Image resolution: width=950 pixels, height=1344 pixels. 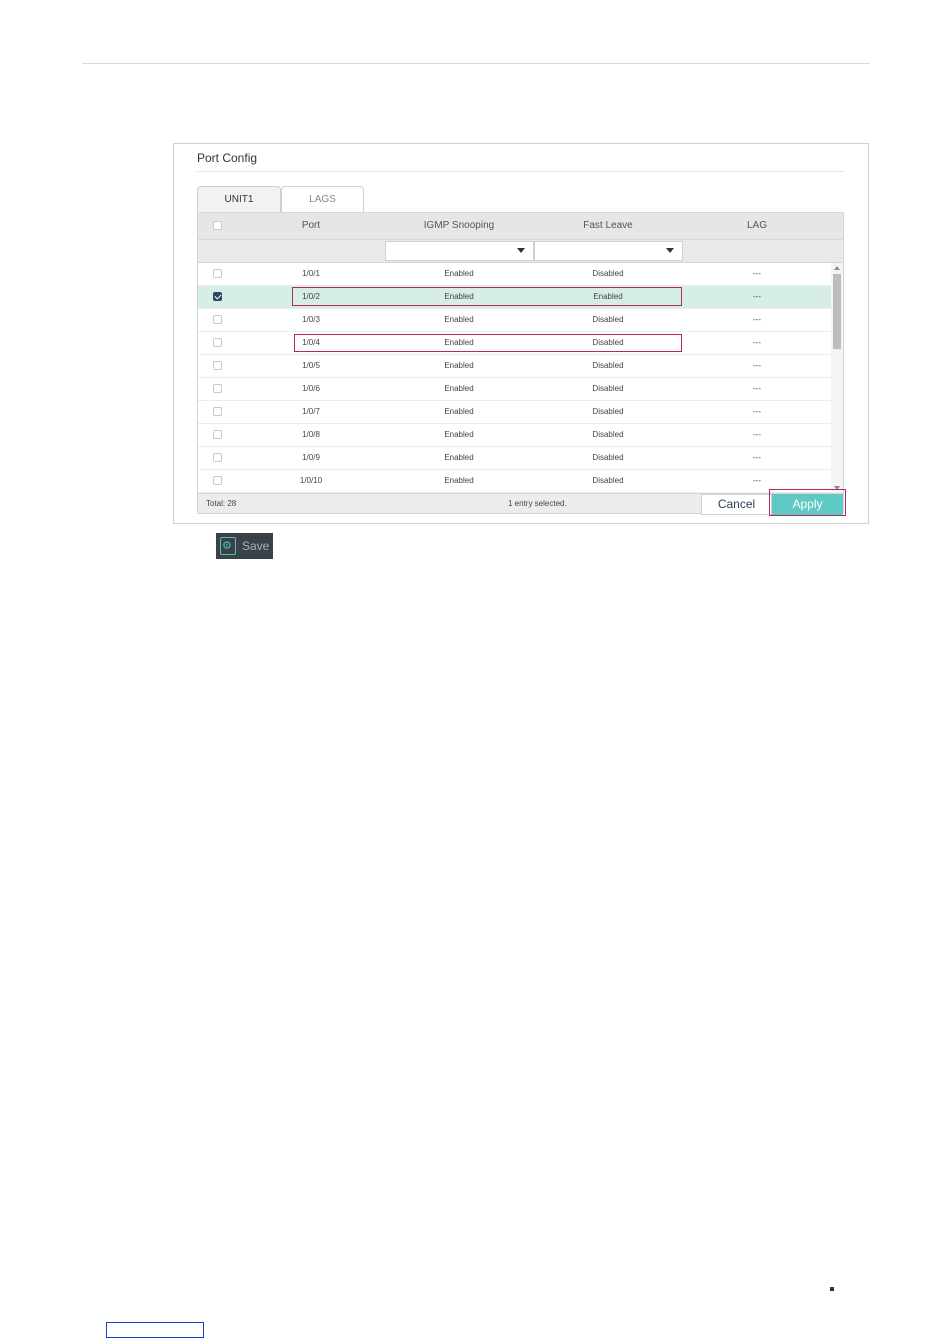 What do you see at coordinates (311, 411) in the screenshot?
I see `cell-port: 1/0/7` at bounding box center [311, 411].